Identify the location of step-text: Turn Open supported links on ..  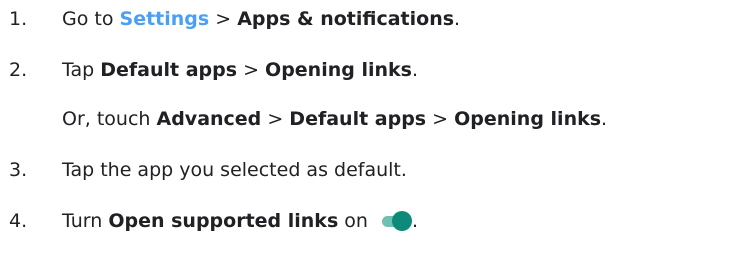
(240, 221).